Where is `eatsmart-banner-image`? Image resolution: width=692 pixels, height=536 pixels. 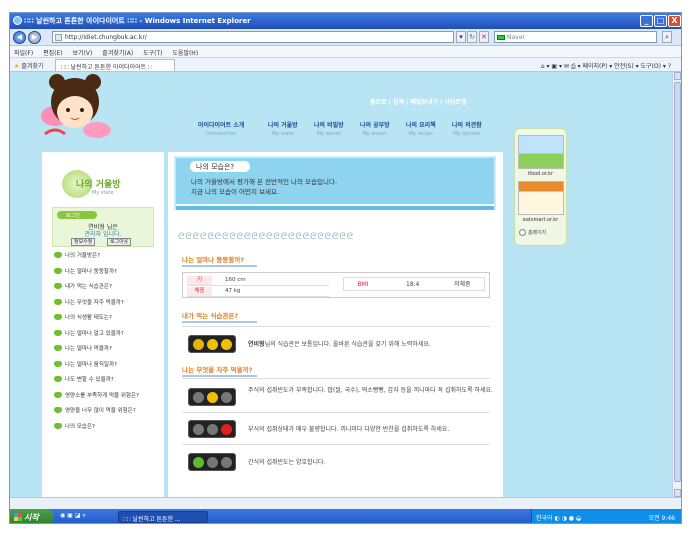
eatsmart-banner-image is located at coordinates (541, 198).